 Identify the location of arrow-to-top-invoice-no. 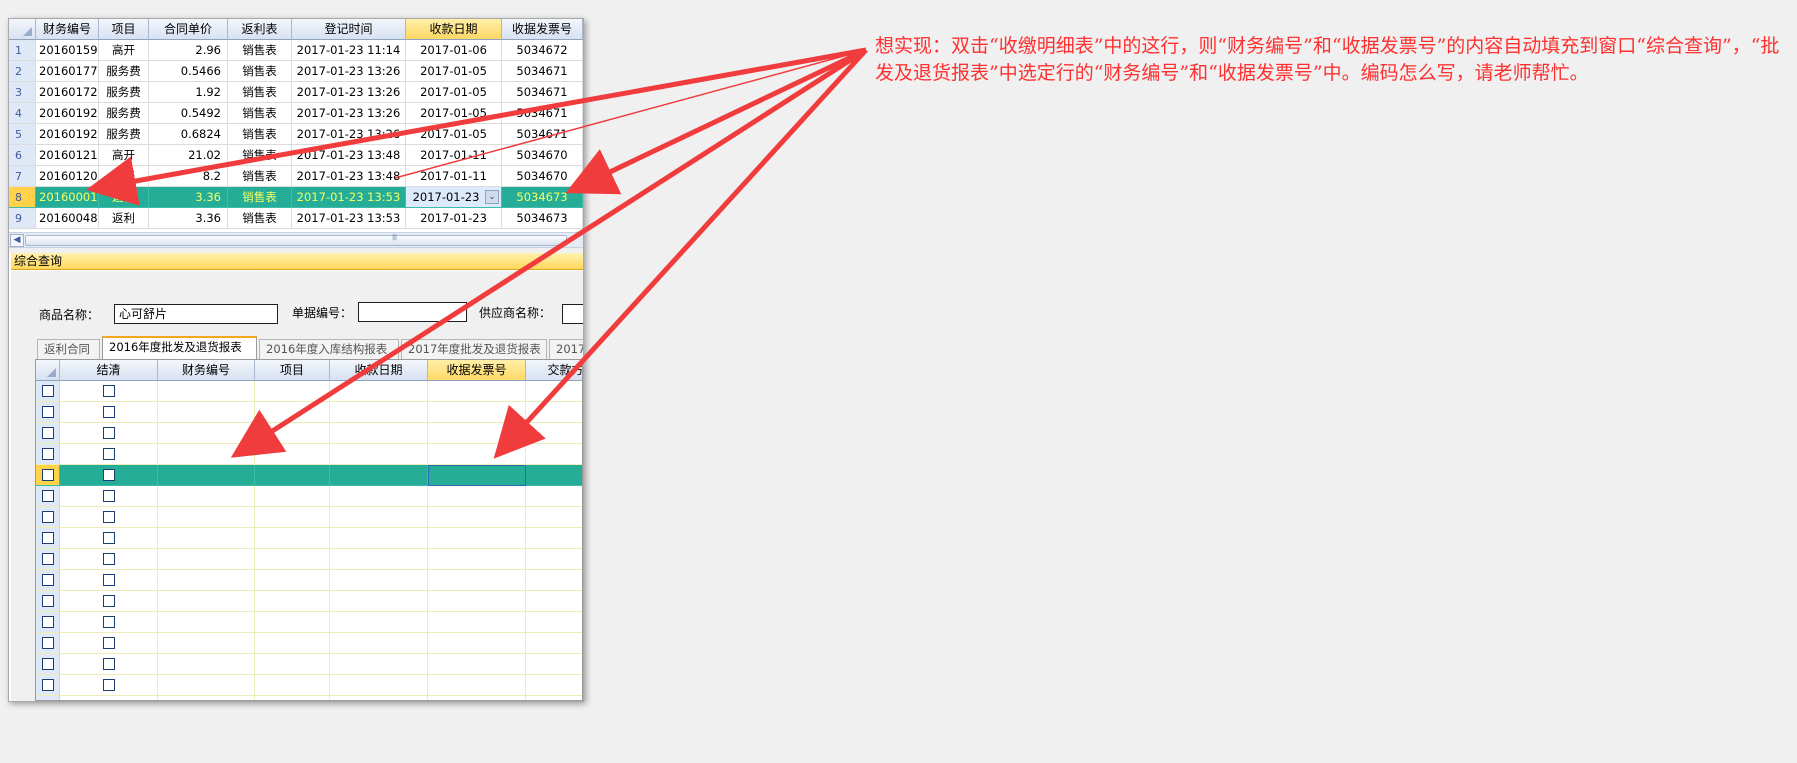
(716, 121).